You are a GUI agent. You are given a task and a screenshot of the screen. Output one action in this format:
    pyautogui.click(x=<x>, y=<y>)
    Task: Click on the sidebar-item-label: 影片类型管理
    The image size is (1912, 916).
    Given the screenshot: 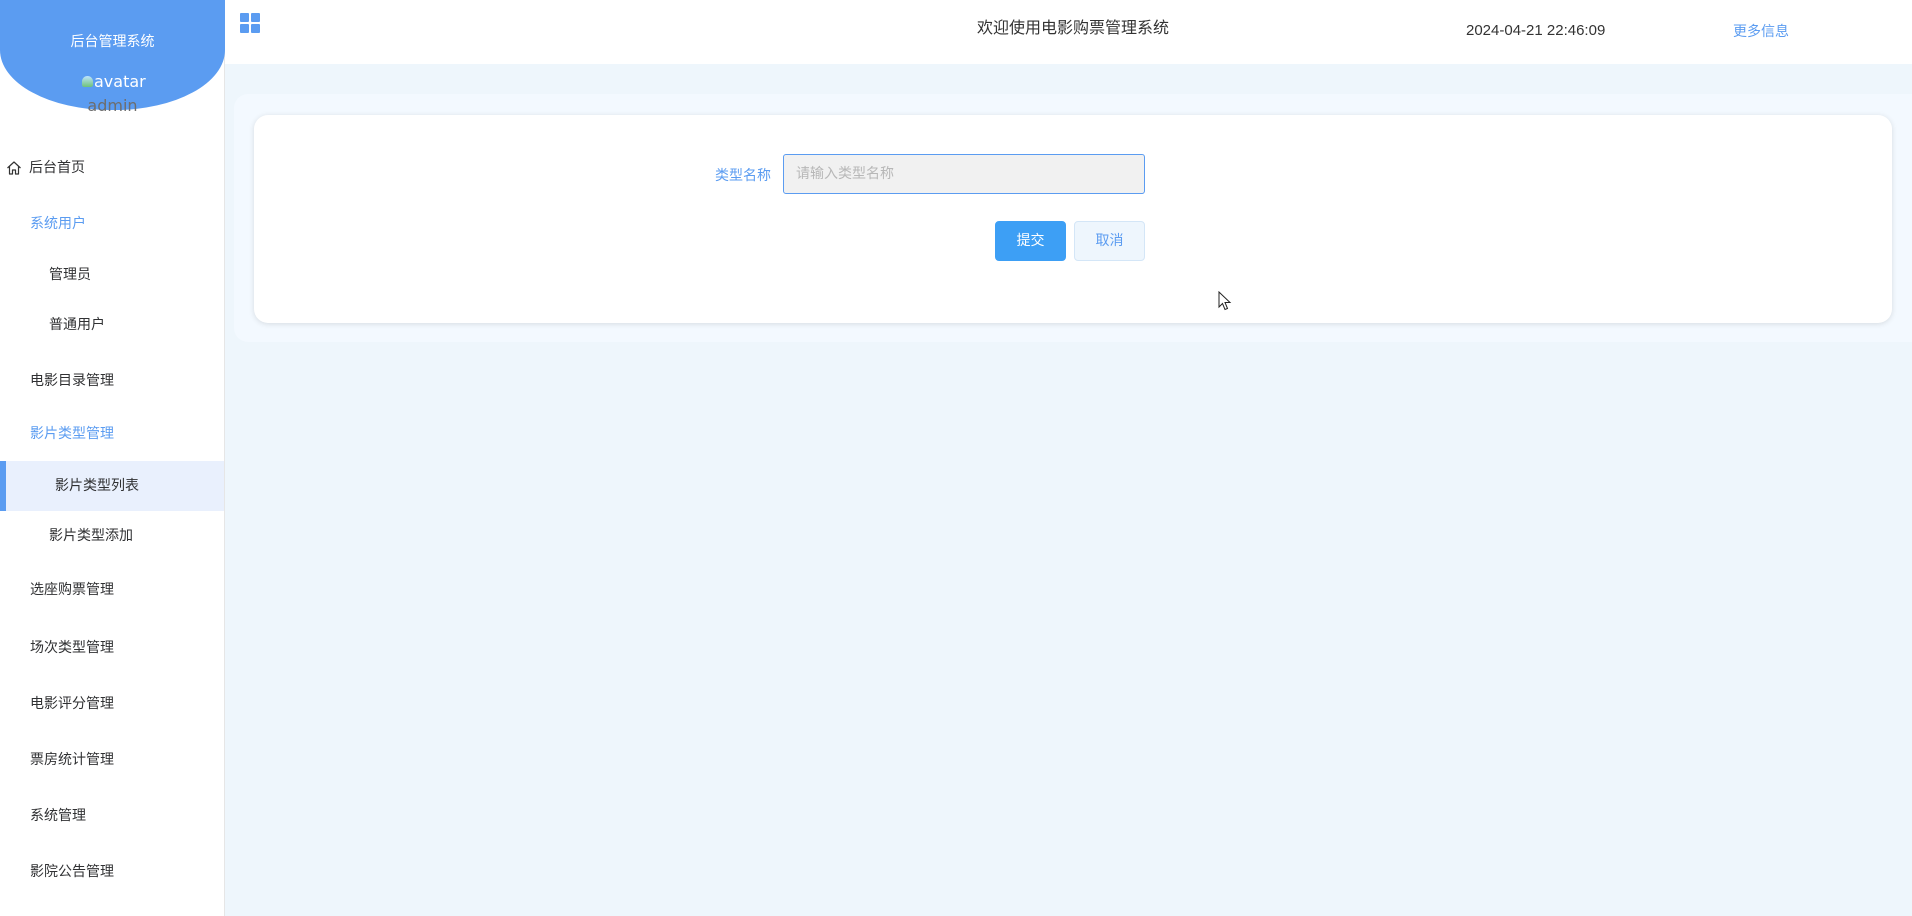 What is the action you would take?
    pyautogui.click(x=72, y=434)
    